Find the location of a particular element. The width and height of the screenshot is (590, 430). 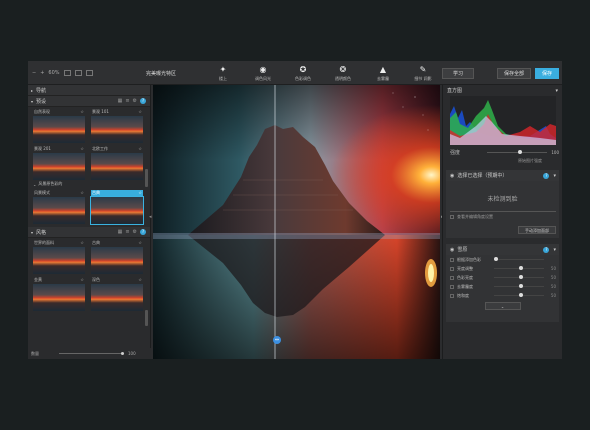

adjust-item: 饱和度 50 is located at coordinates (502, 295).